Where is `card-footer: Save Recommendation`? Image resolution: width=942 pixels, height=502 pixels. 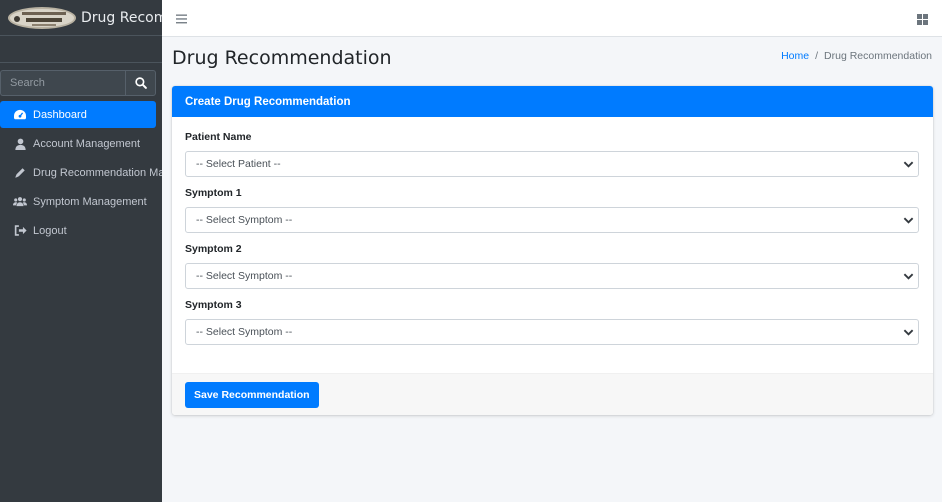 card-footer: Save Recommendation is located at coordinates (552, 394).